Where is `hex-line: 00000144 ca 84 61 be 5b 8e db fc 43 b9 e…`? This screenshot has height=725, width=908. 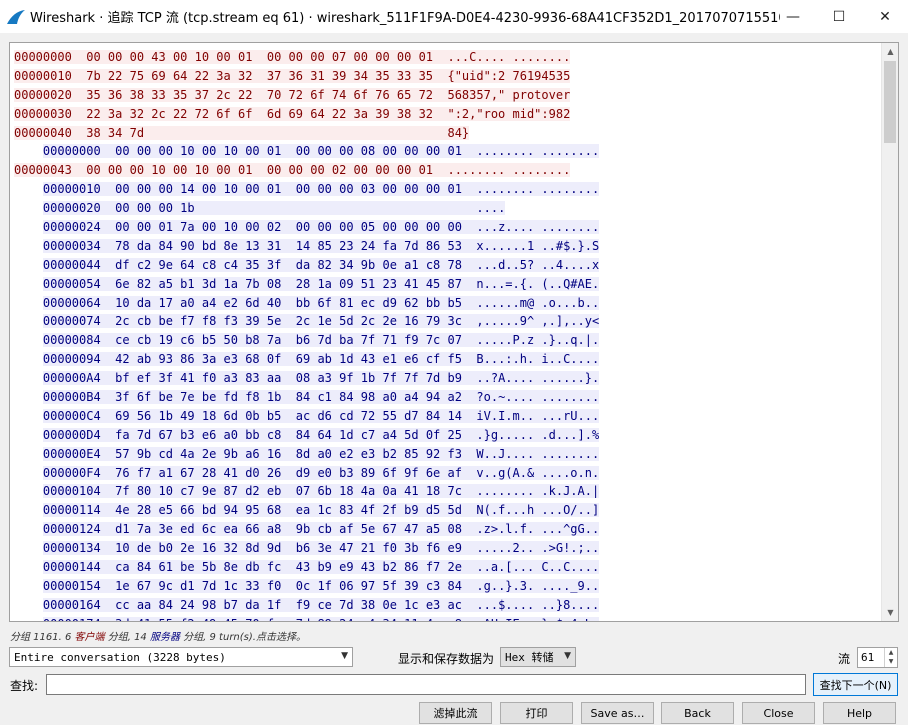
hex-line: 00000144 ca 84 61 be 5b 8e db fc 43 b9 e… is located at coordinates (307, 567).